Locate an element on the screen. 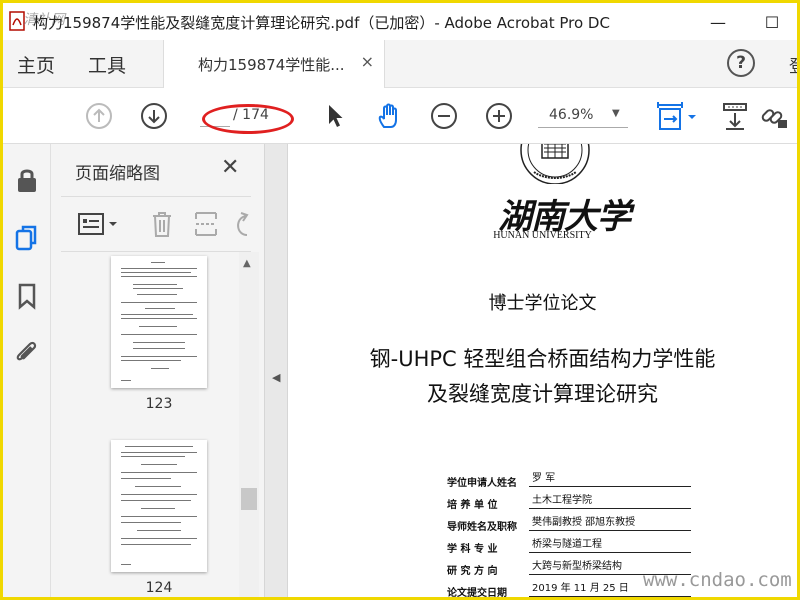 The height and width of the screenshot is (600, 800). toolbar: / 174 46.9% ▼ is located at coordinates (400, 116).